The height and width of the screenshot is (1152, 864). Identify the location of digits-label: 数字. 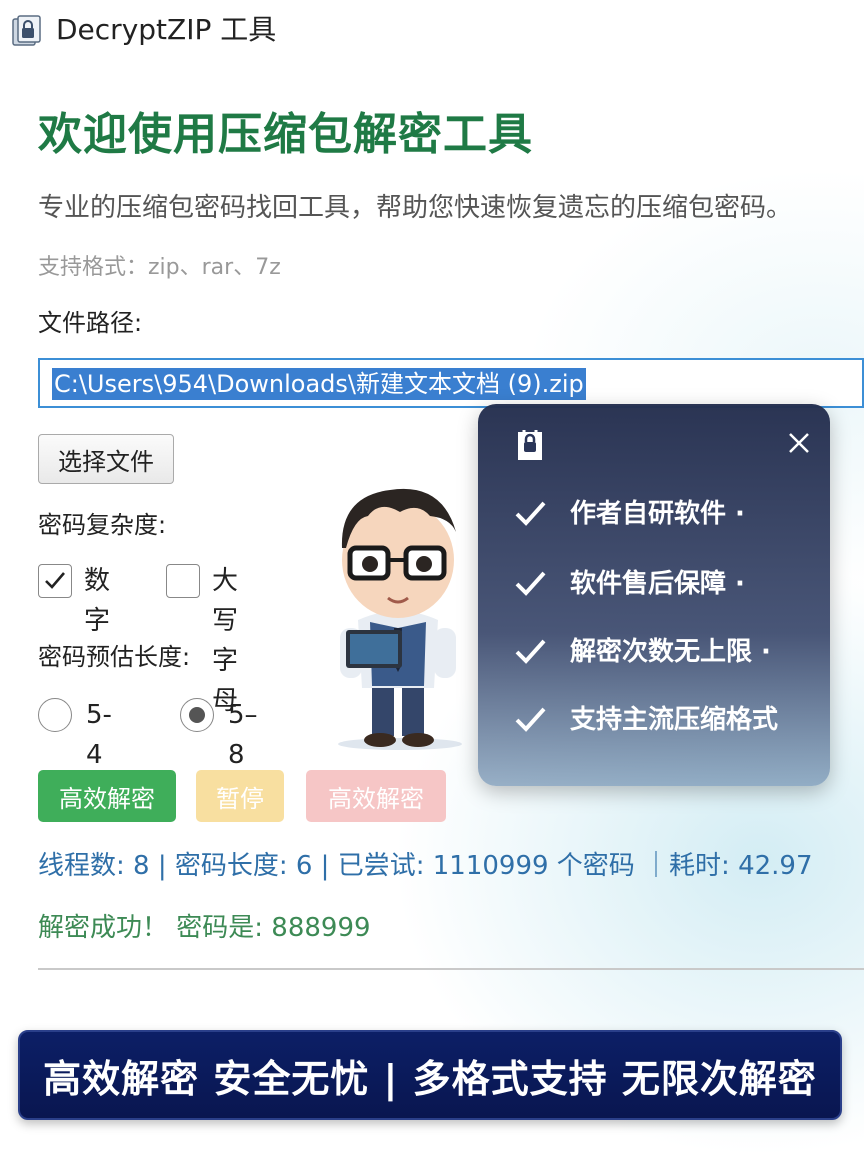
(97, 601).